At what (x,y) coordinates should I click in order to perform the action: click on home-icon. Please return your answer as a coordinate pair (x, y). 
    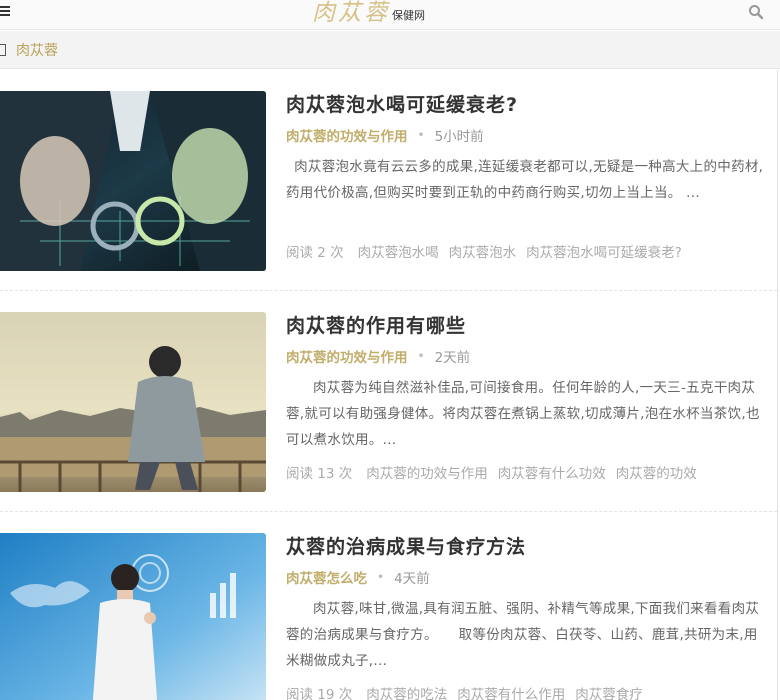
    Looking at the image, I should click on (3, 49).